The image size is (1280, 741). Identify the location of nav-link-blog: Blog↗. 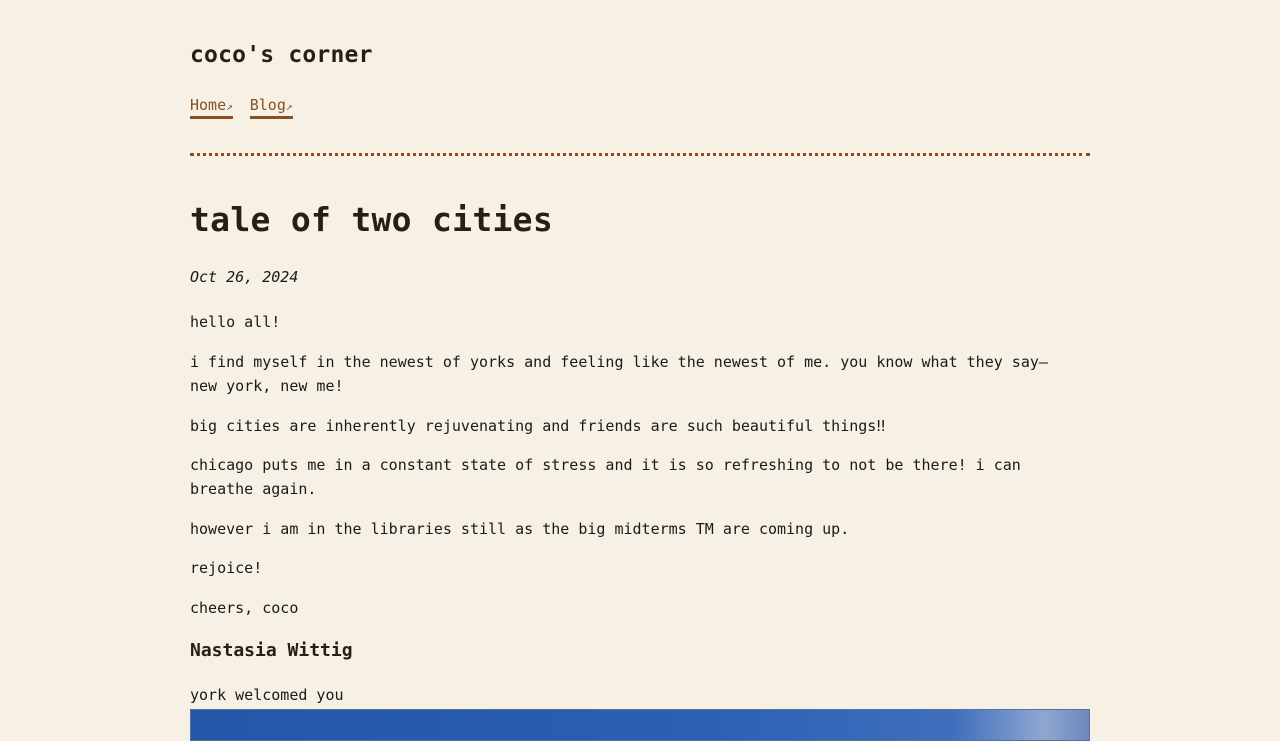
(271, 107).